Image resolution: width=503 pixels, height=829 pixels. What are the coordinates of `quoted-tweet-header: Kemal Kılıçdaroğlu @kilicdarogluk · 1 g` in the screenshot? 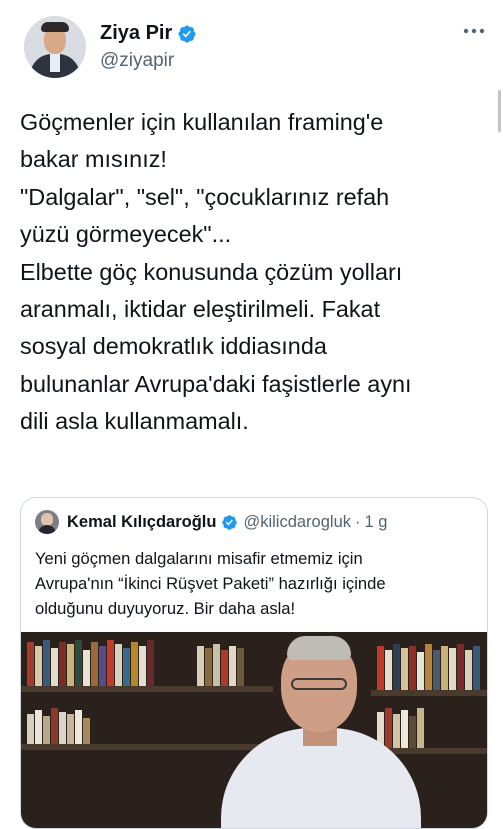 It's located at (211, 522).